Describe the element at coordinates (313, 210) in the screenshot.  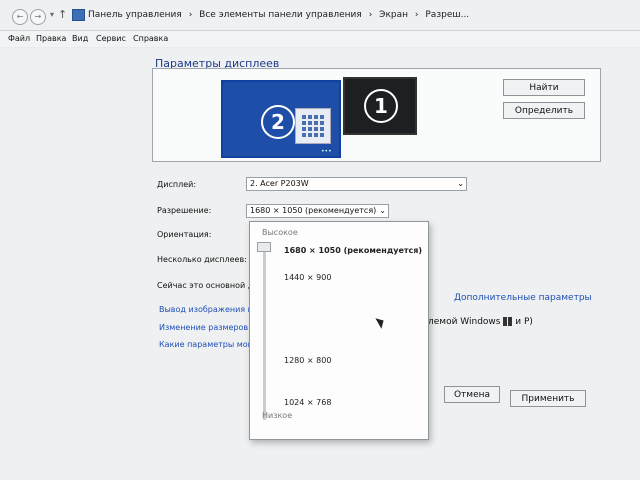
I see `resolution-value: 1680 × 1050 (рекомендуется)` at that location.